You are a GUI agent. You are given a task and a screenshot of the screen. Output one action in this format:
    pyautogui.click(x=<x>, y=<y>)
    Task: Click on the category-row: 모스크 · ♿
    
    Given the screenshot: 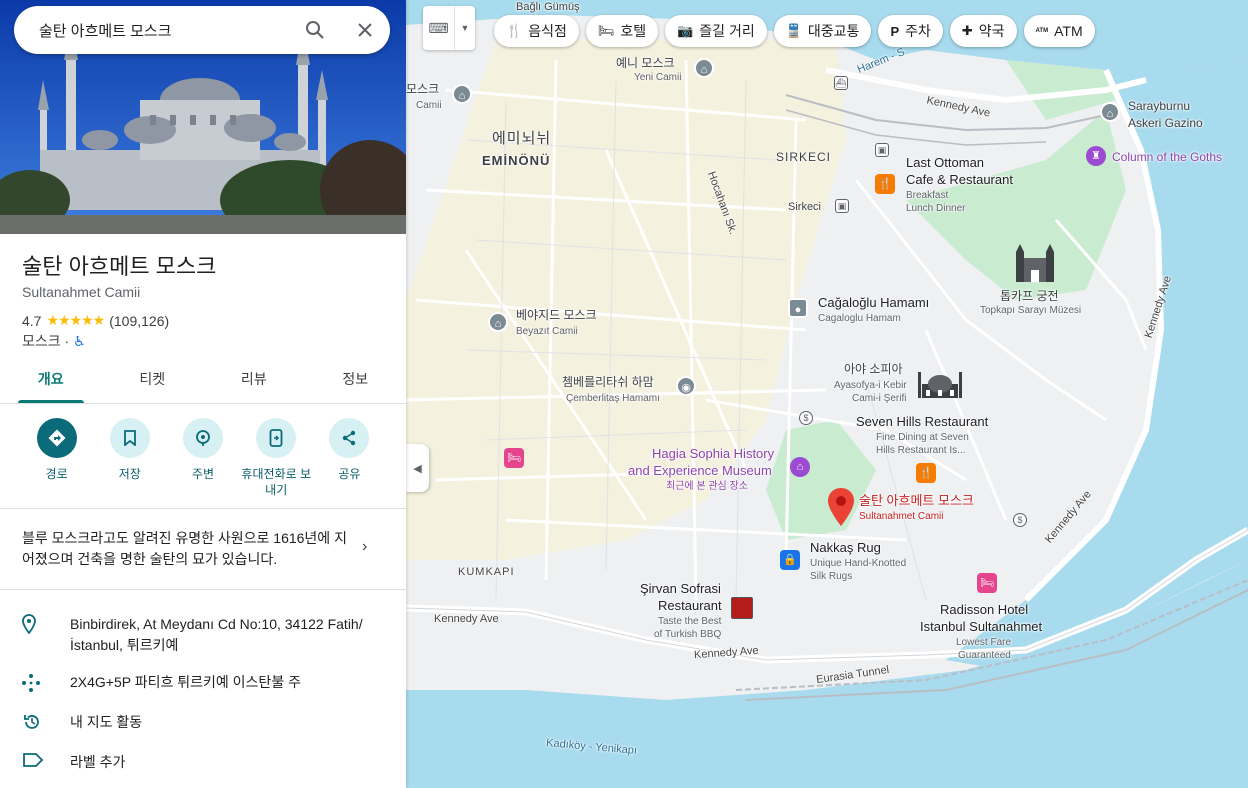 What is the action you would take?
    pyautogui.click(x=54, y=341)
    